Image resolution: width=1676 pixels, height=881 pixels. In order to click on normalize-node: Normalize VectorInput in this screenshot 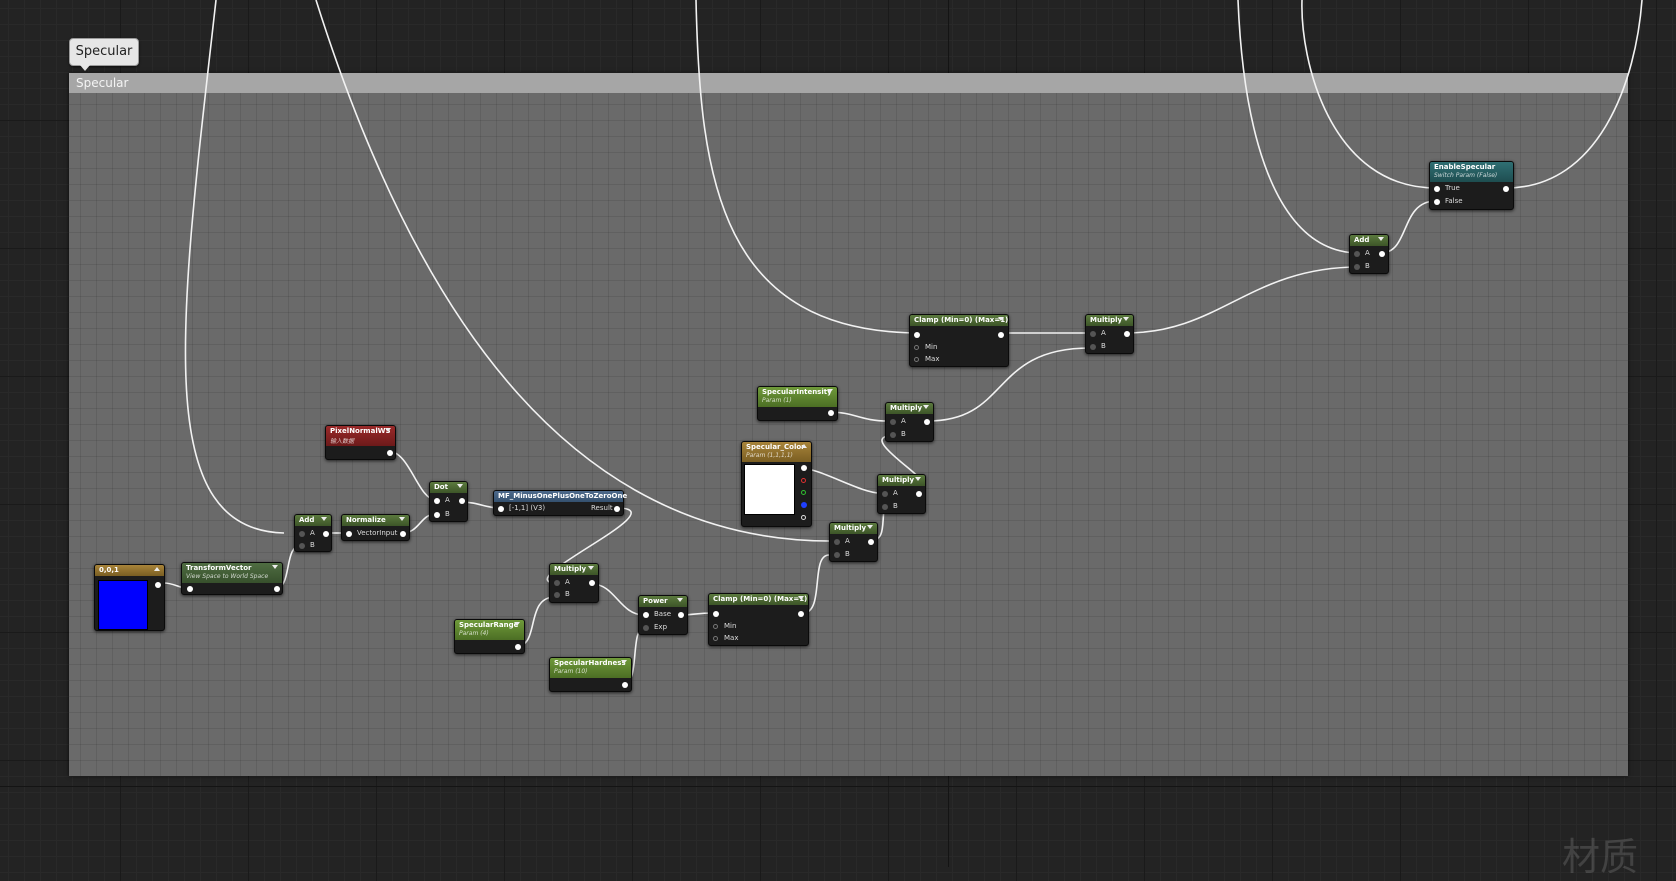, I will do `click(375, 527)`.